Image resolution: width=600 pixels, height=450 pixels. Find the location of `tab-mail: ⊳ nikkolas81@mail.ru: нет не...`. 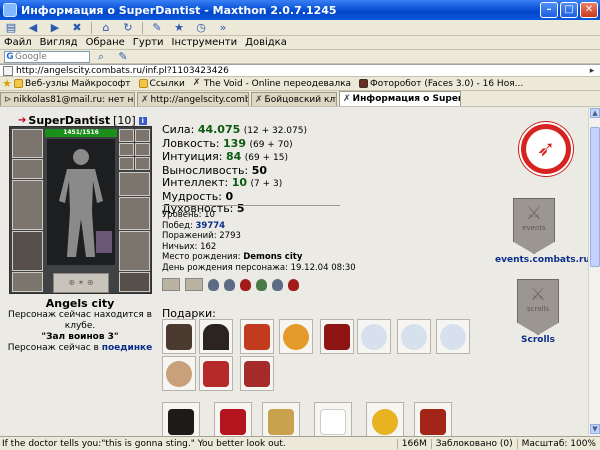

tab-mail: ⊳ nikkolas81@mail.ru: нет не... is located at coordinates (67, 99).